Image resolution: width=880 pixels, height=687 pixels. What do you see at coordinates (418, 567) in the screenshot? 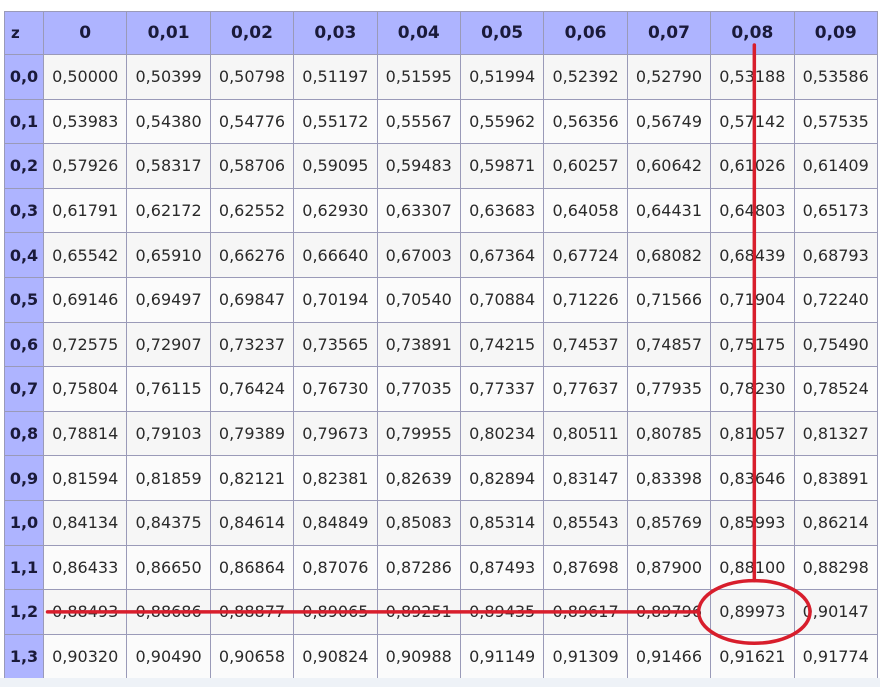
I see `probability-cell: 0,87286` at bounding box center [418, 567].